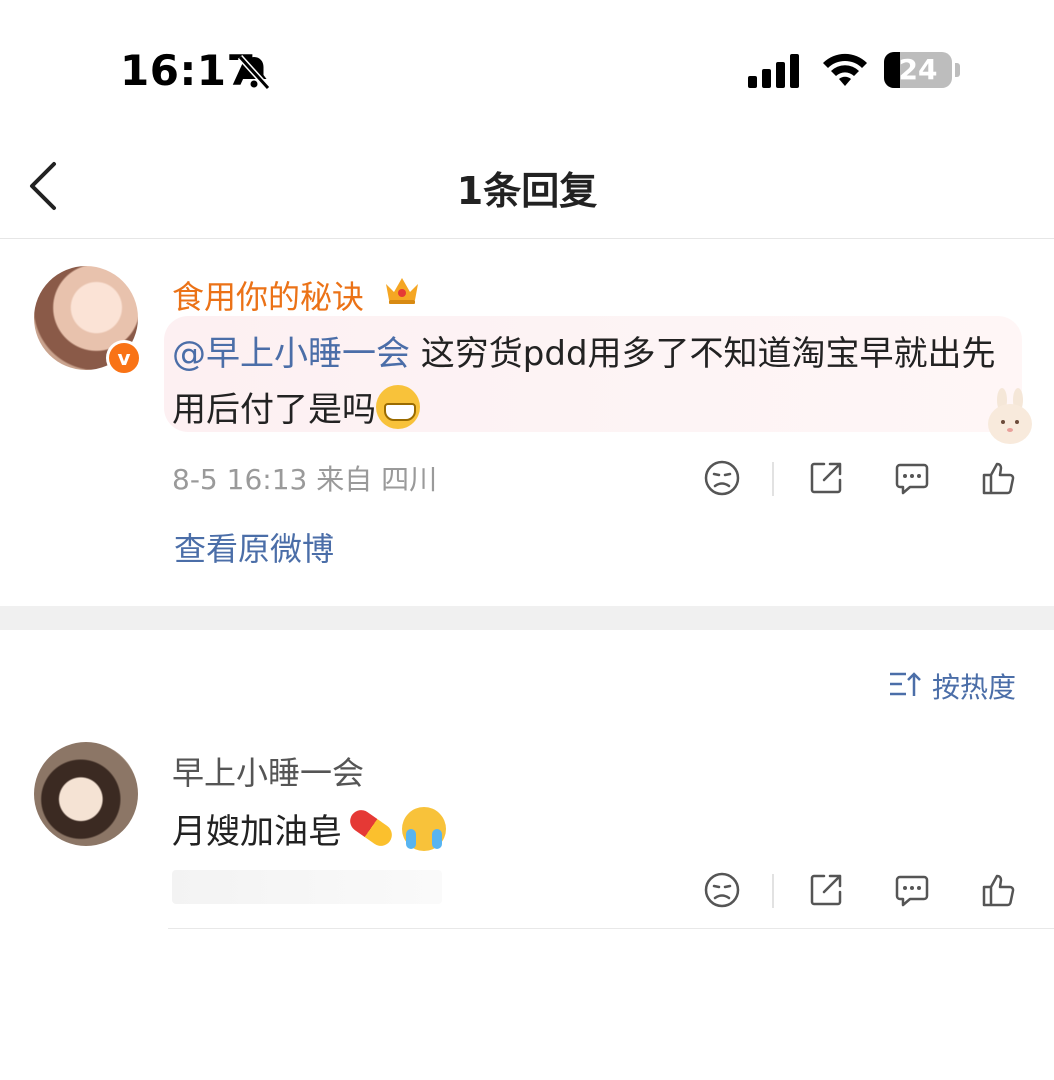 This screenshot has height=1080, width=1054. What do you see at coordinates (527, 191) in the screenshot?
I see `page-title: 1条回复` at bounding box center [527, 191].